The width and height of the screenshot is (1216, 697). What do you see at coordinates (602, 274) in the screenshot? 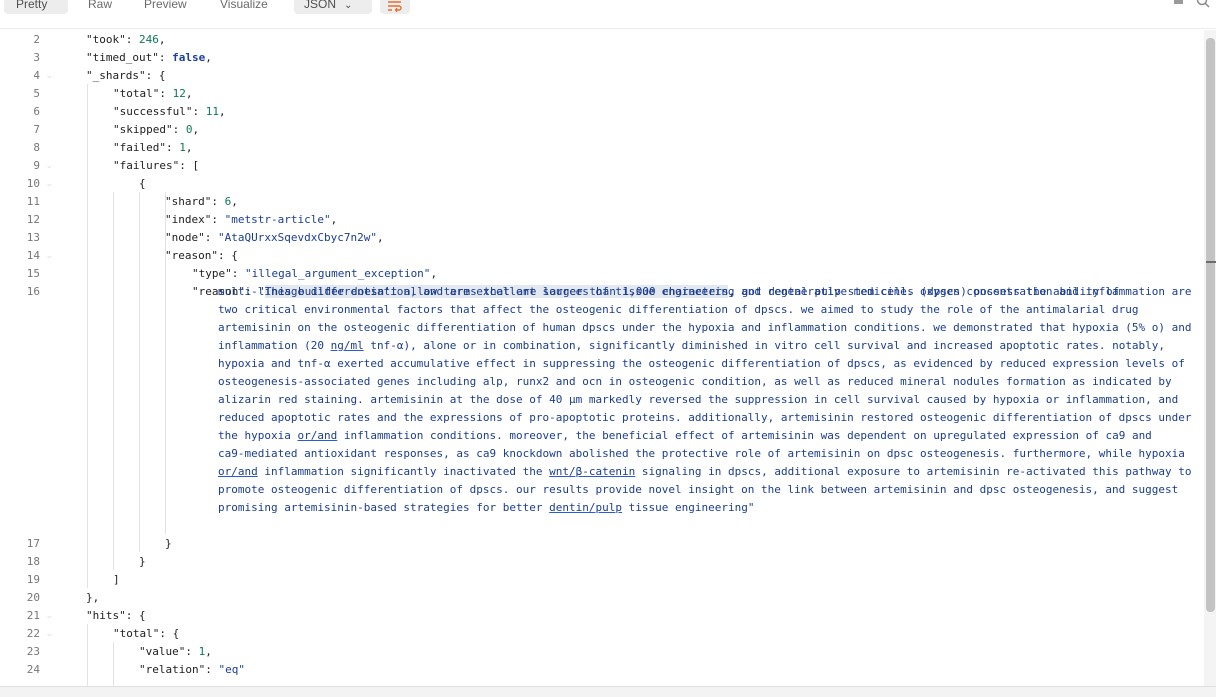
I see `code-line: 15 "type": "illegal_argument_exception",` at bounding box center [602, 274].